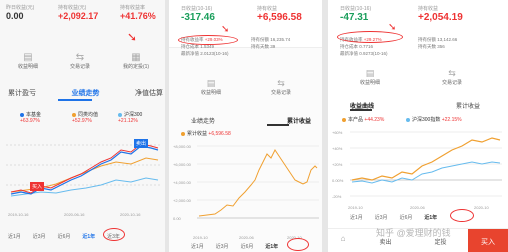 The height and width of the screenshot is (252, 508). Describe the element at coordinates (85, 12) in the screenshot. I see `holding-income: 持有收益(元) +2,092.17` at that location.